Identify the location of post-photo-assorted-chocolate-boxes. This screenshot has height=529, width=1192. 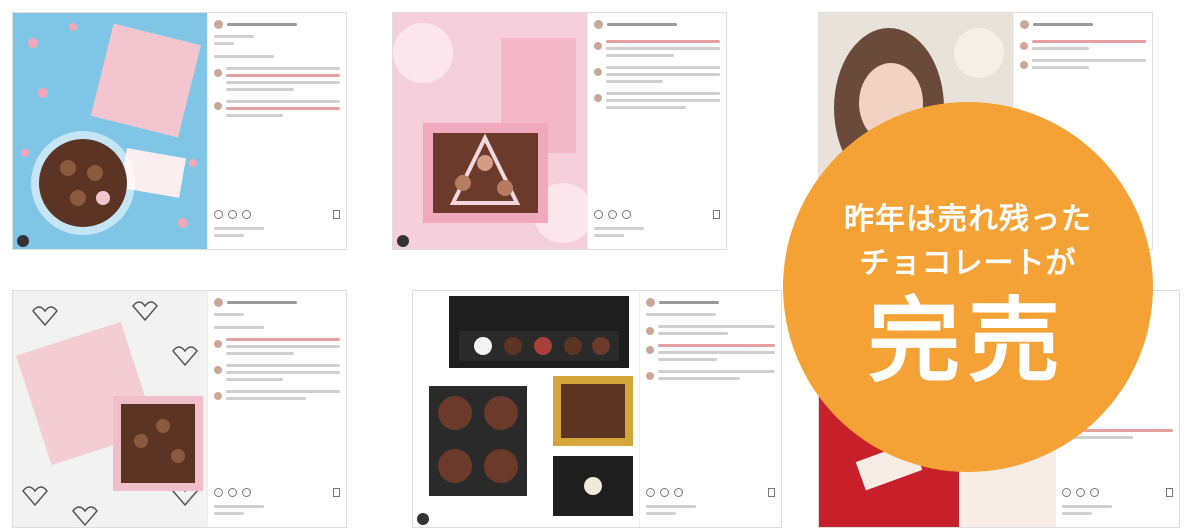
(526, 409).